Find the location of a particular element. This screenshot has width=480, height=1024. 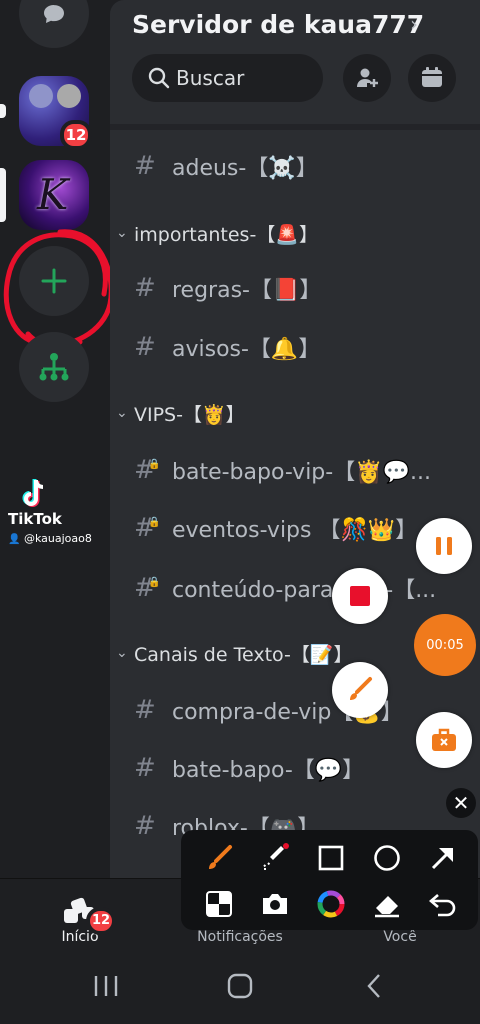

circle-icon is located at coordinates (387, 858).